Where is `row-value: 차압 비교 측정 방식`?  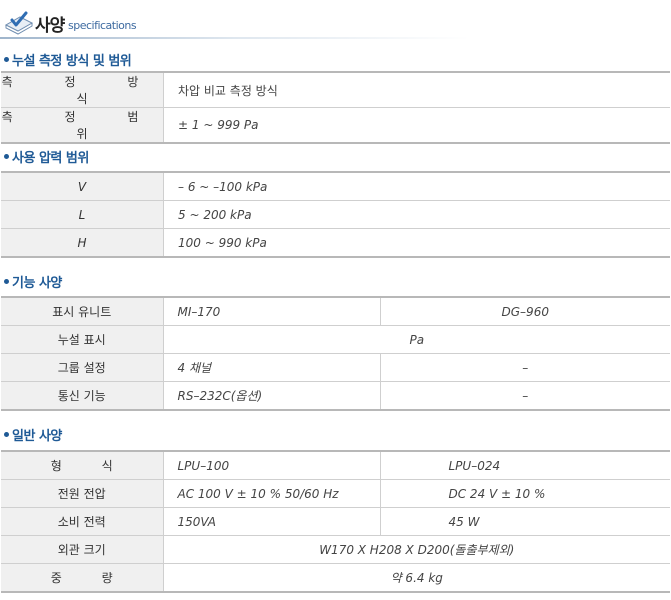 row-value: 차압 비교 측정 방식 is located at coordinates (416, 90).